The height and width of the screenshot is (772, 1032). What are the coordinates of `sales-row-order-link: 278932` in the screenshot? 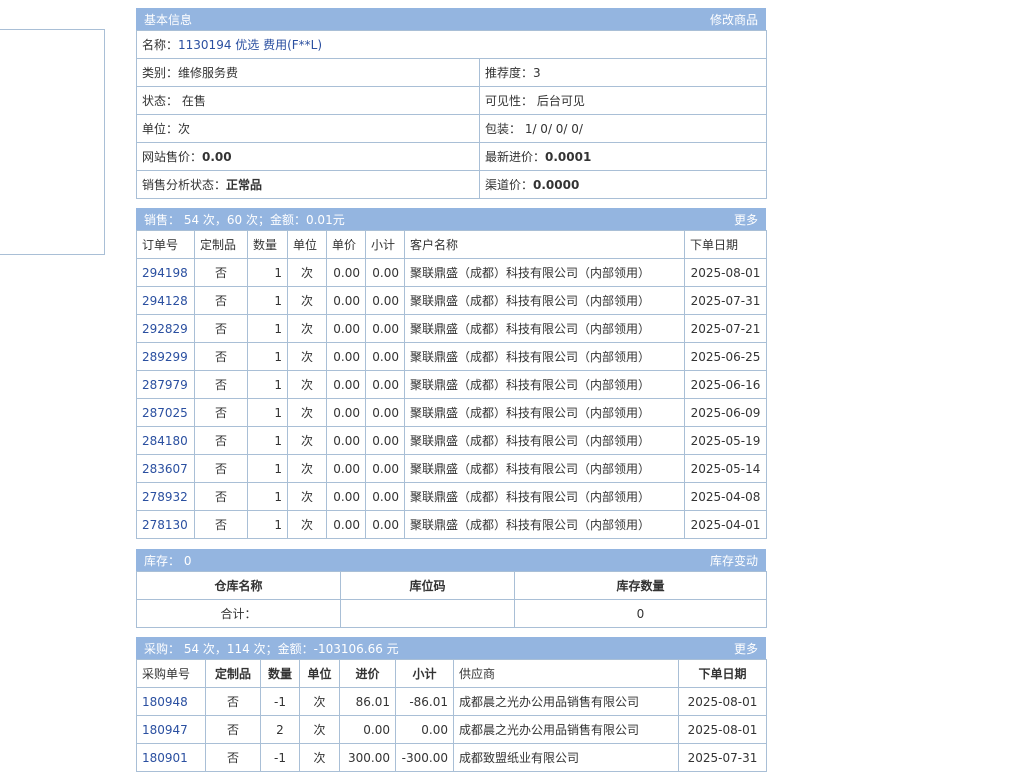 It's located at (165, 497).